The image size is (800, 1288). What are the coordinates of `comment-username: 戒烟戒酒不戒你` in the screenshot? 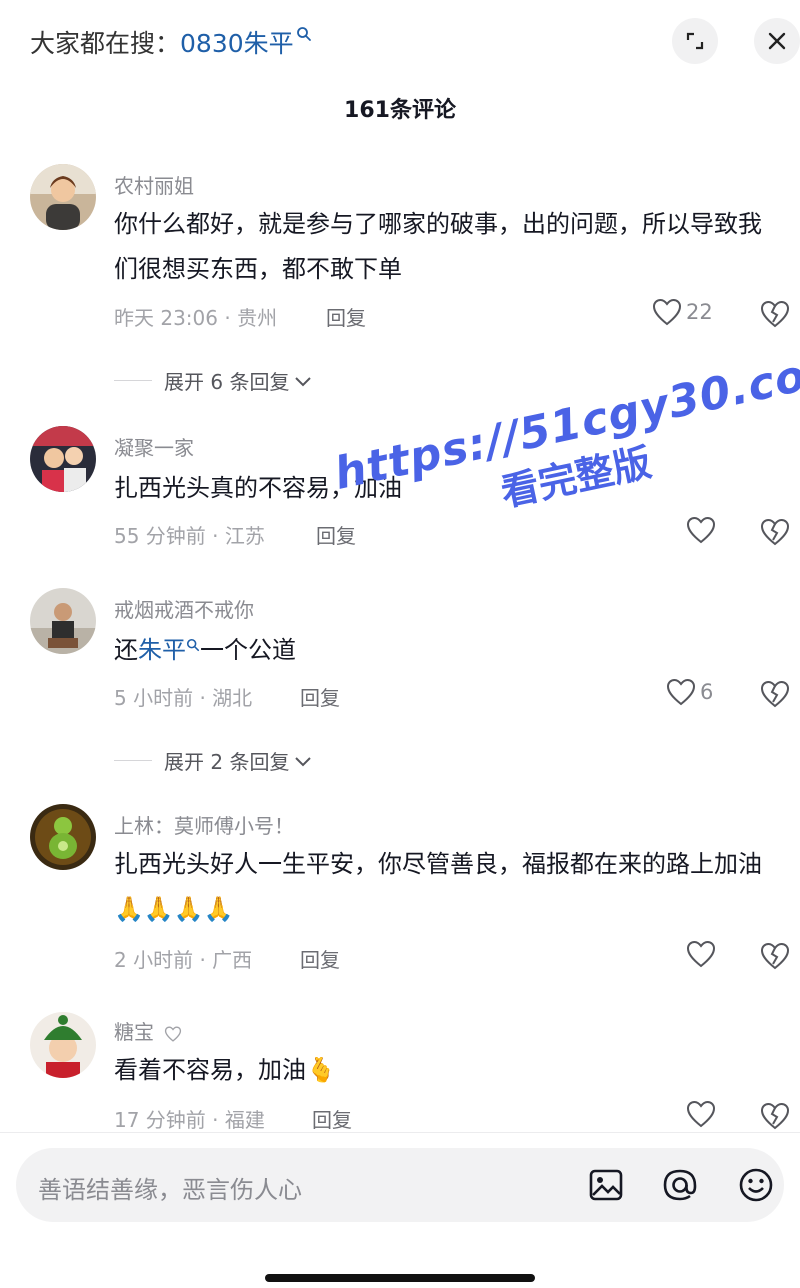 It's located at (184, 608).